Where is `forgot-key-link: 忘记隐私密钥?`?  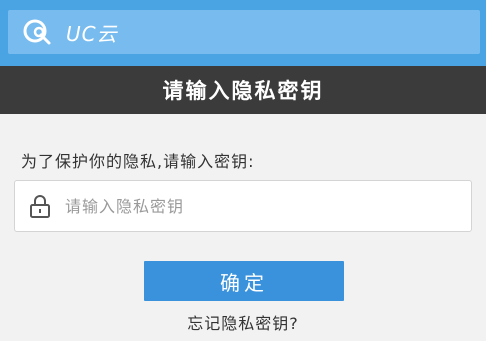 forgot-key-link: 忘记隐私密钥? is located at coordinates (243, 322).